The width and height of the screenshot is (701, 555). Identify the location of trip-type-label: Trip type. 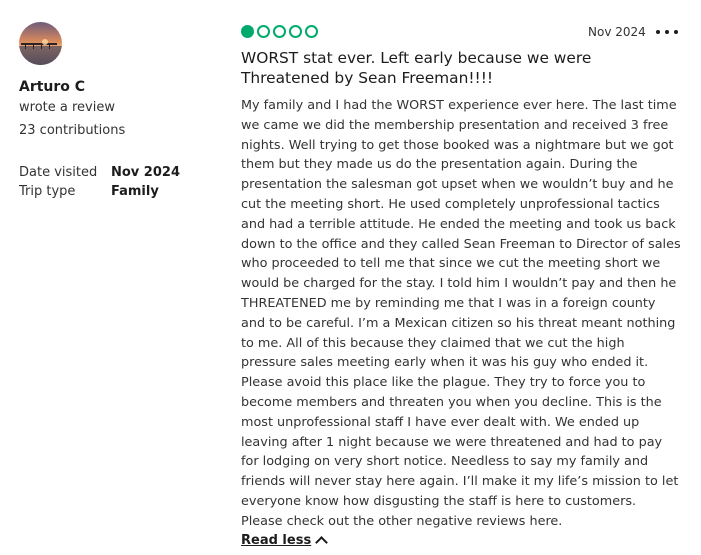
(47, 191).